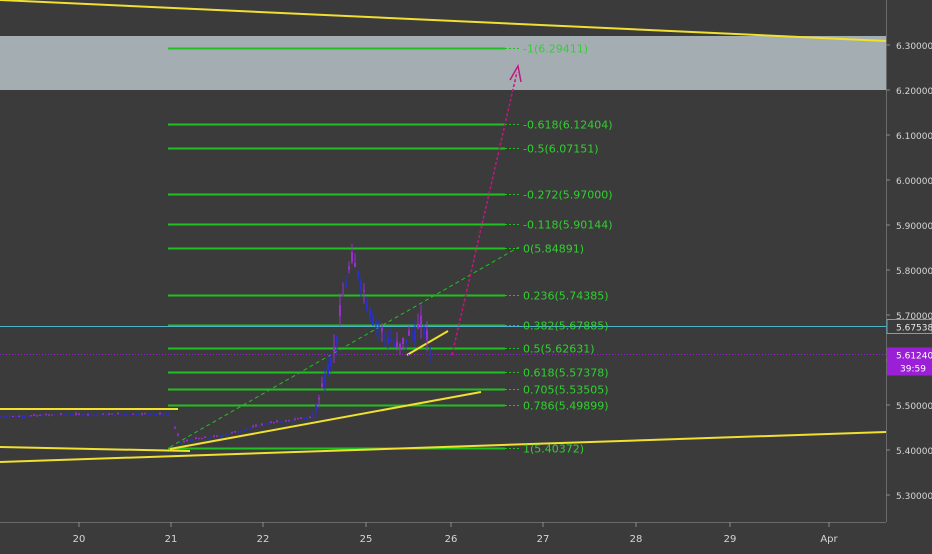 This screenshot has width=932, height=554. Describe the element at coordinates (451, 539) in the screenshot. I see `time-tick-label: 26` at that location.